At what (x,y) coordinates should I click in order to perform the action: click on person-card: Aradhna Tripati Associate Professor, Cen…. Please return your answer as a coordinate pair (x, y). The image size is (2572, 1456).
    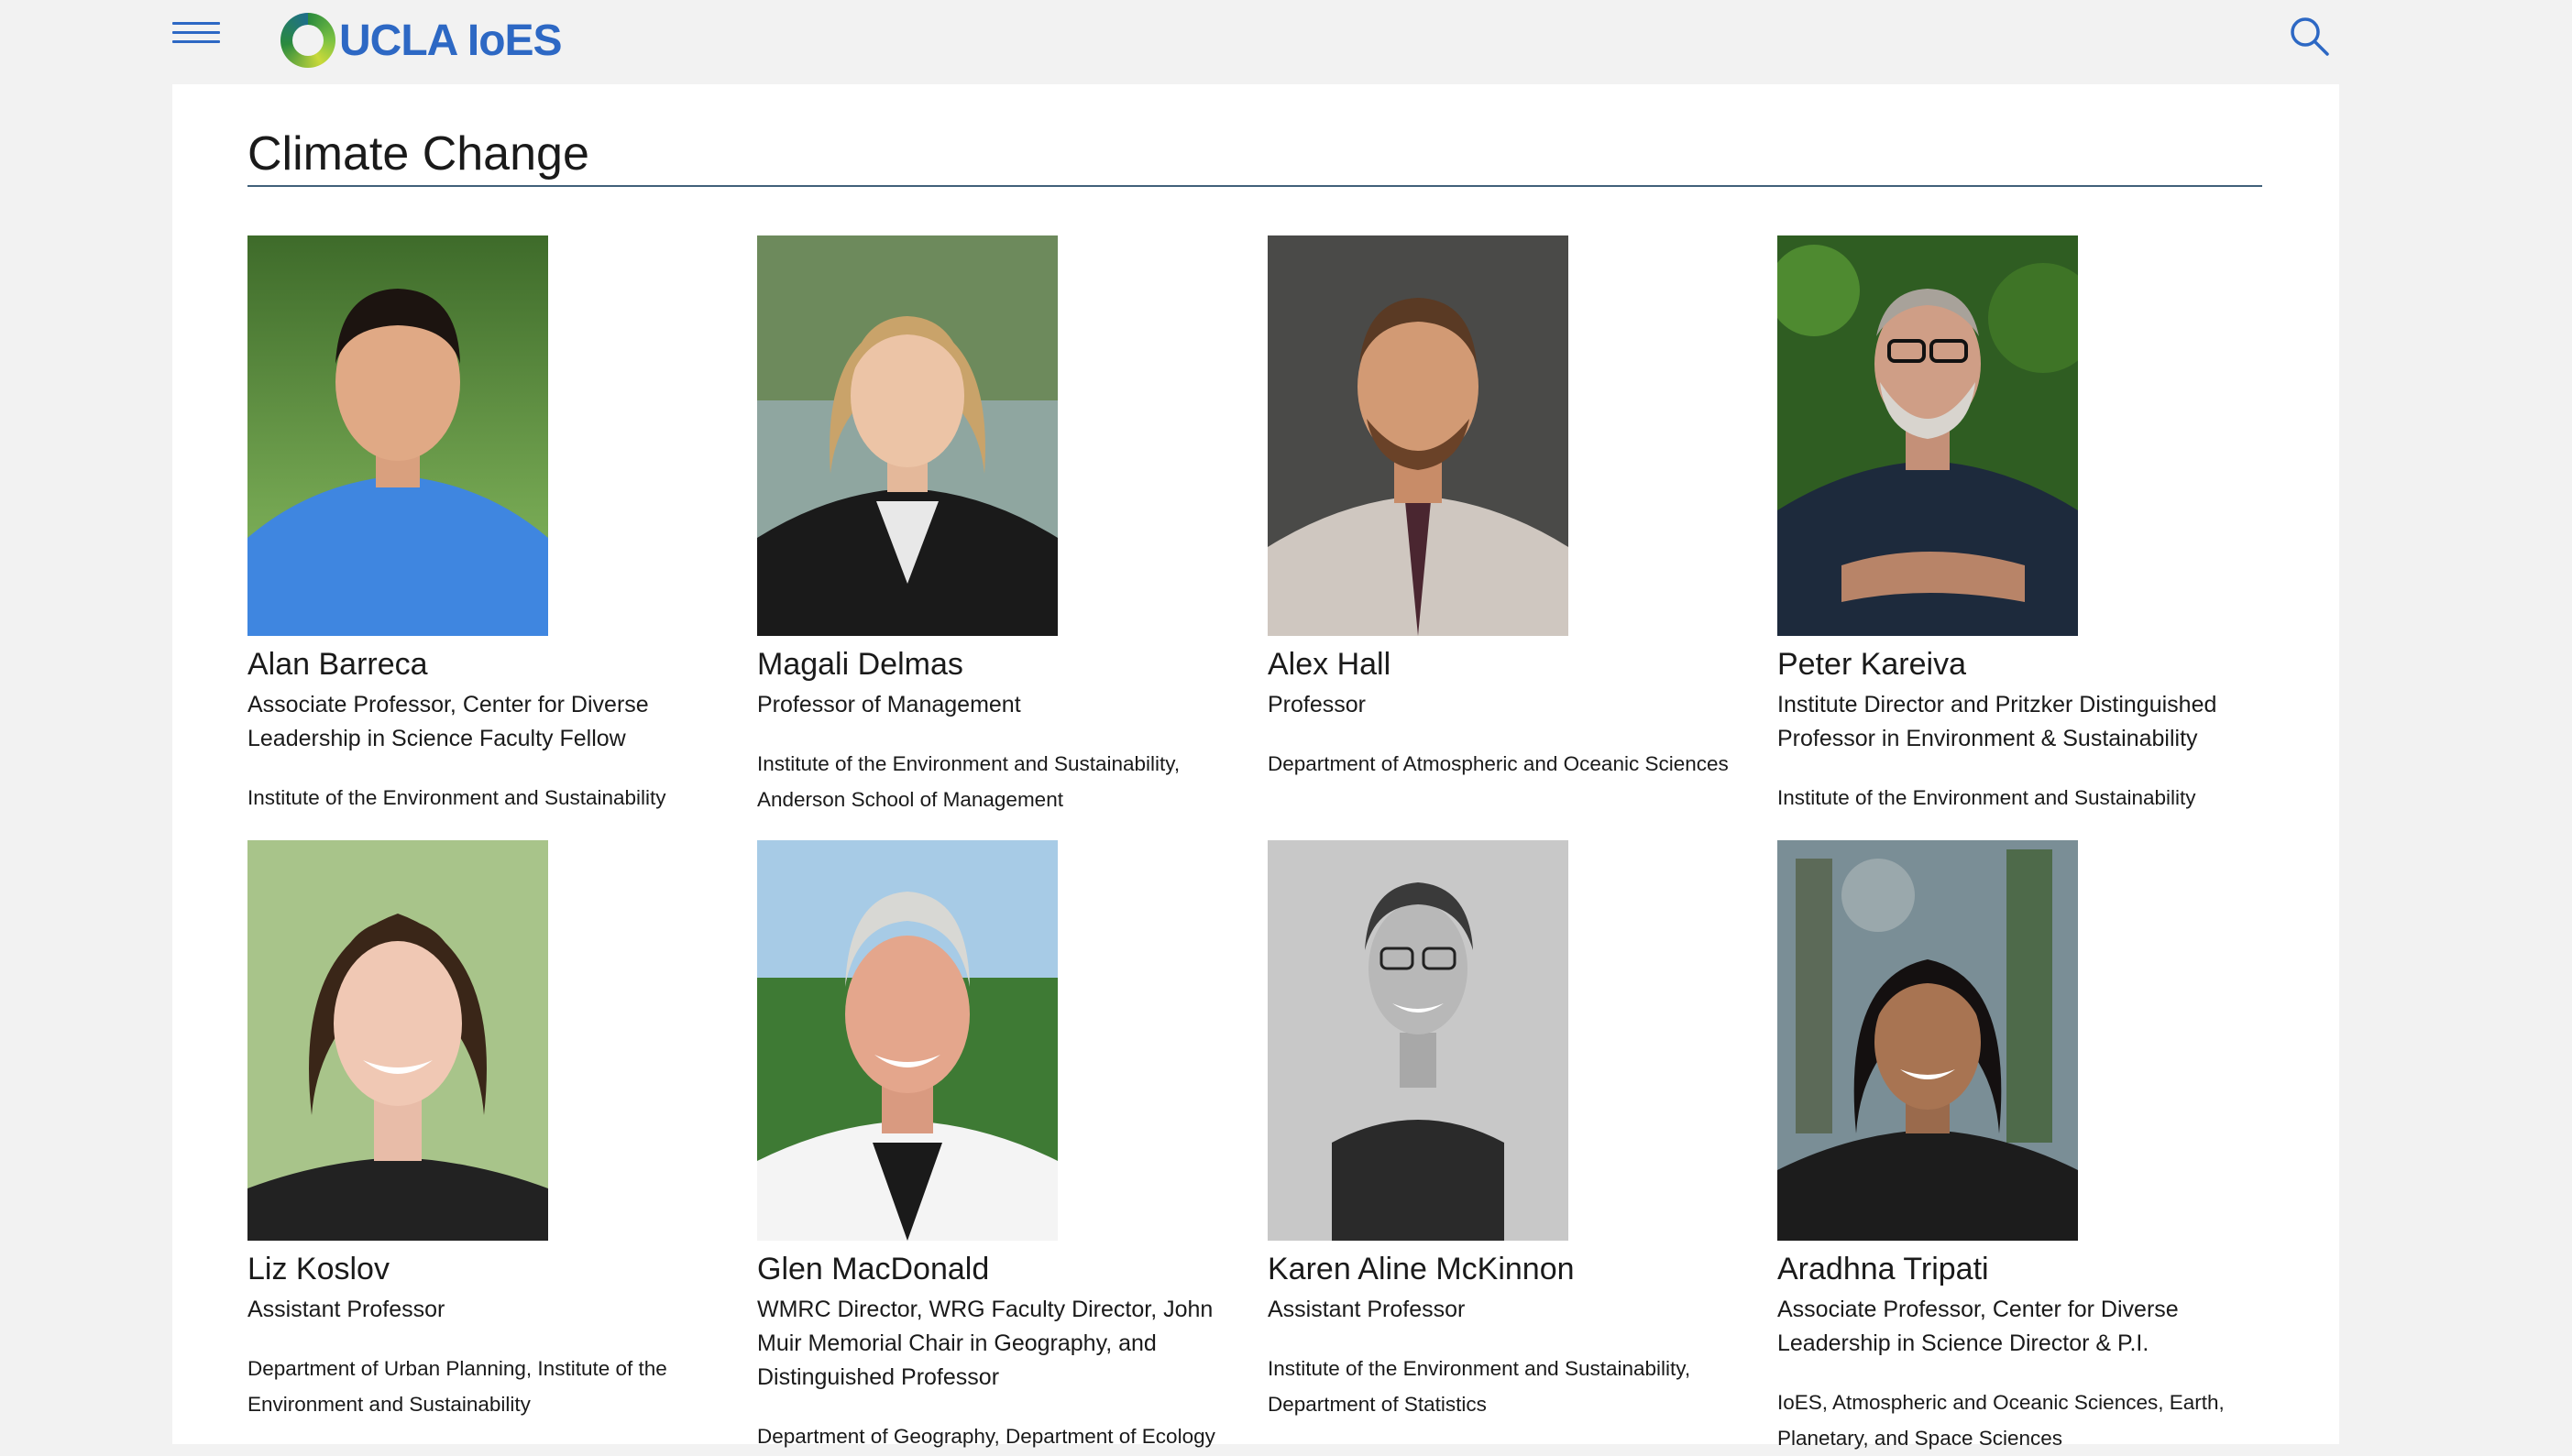
    Looking at the image, I should click on (2015, 1148).